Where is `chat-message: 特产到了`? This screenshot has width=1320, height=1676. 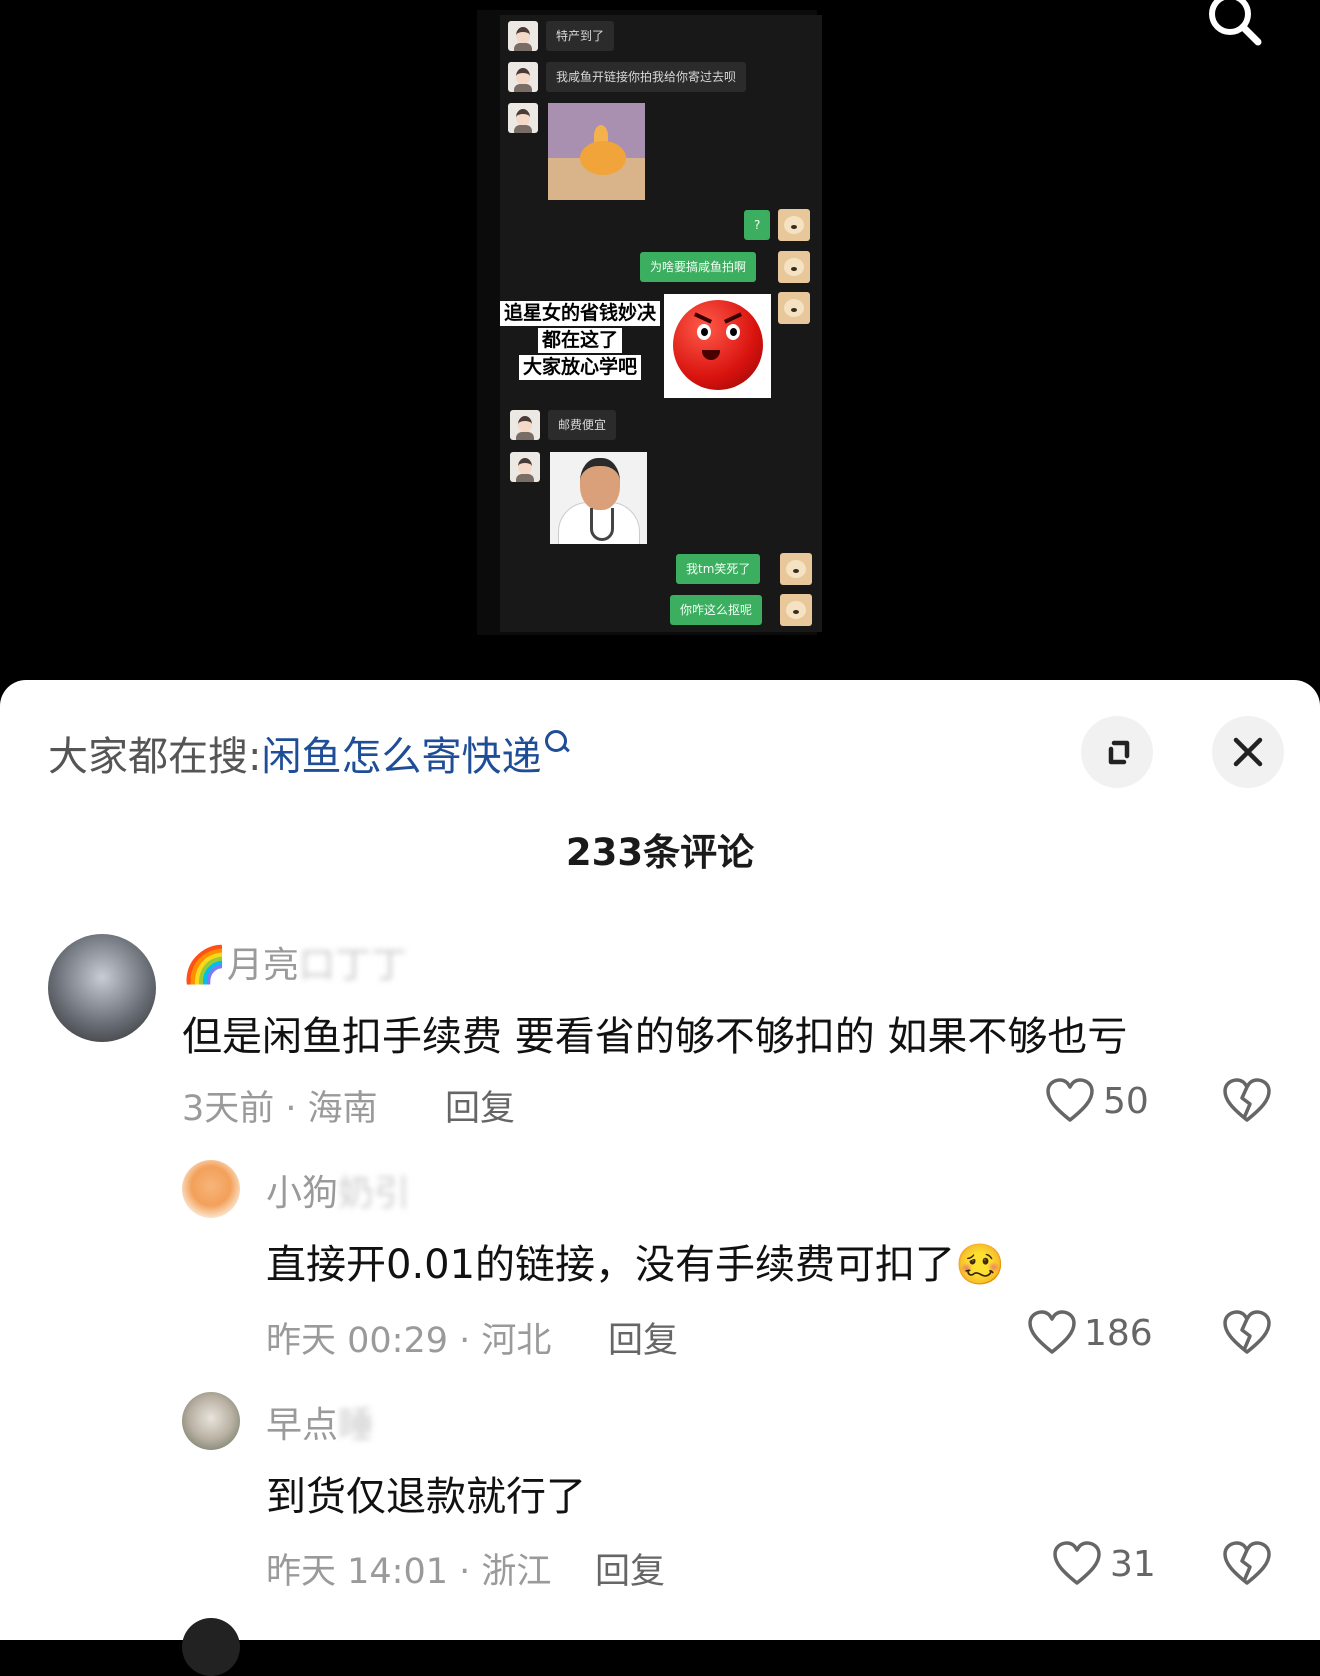
chat-message: 特产到了 is located at coordinates (580, 36).